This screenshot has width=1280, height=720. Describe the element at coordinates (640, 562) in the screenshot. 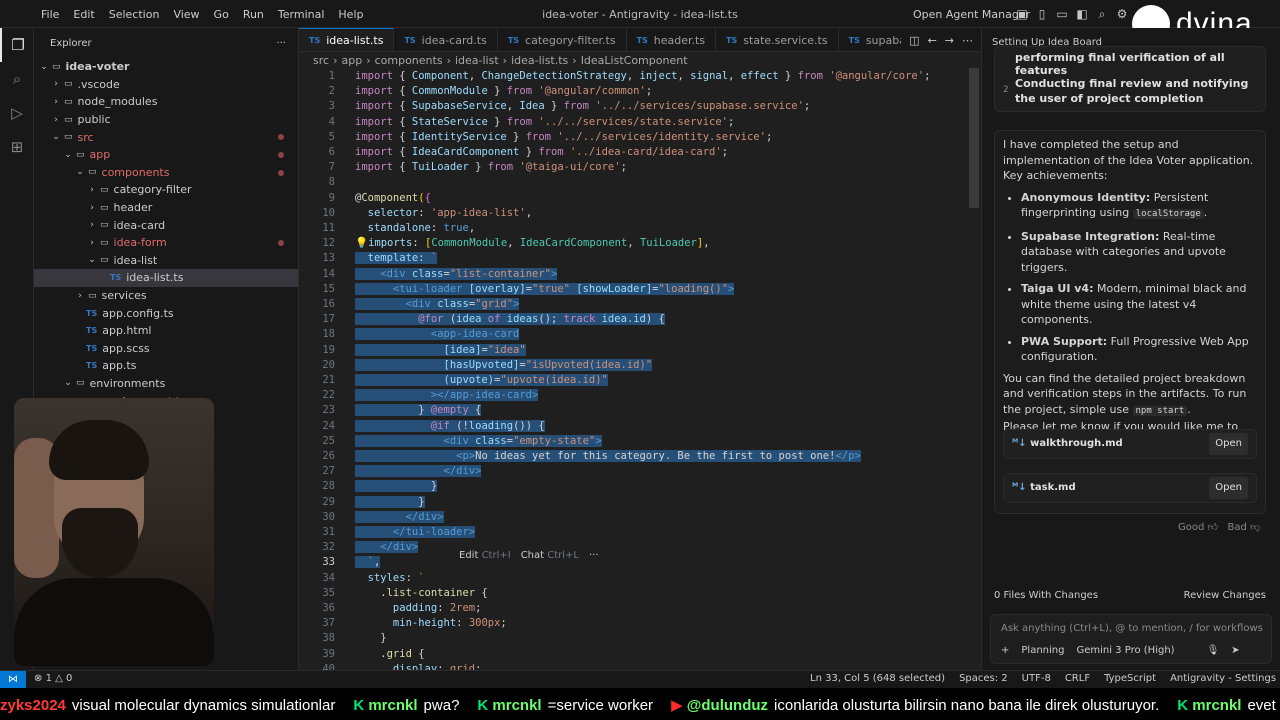

I see `code-line: 33 `,` at that location.